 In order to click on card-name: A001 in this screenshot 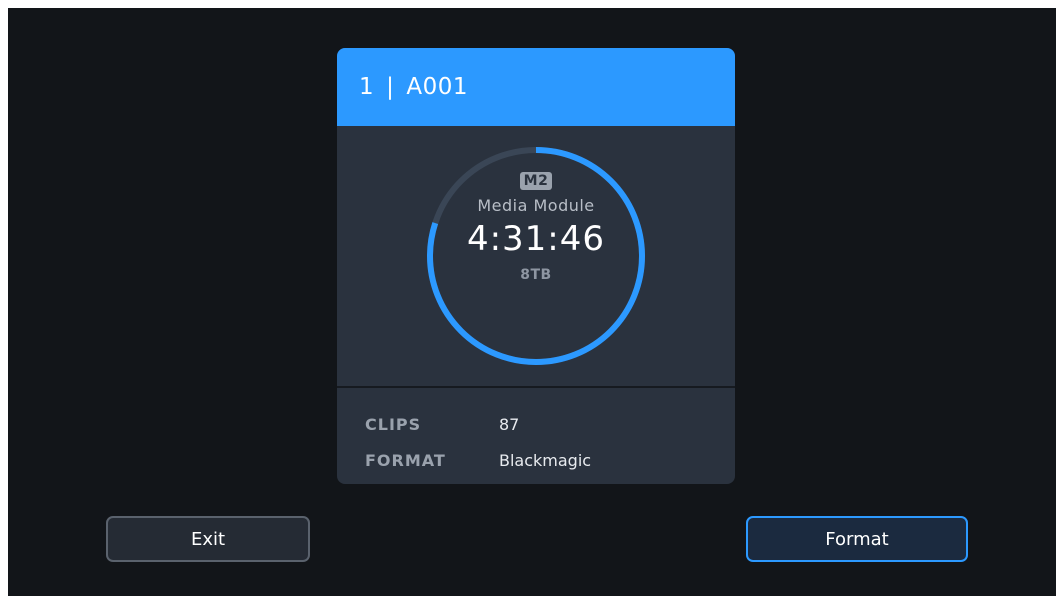, I will do `click(437, 87)`.